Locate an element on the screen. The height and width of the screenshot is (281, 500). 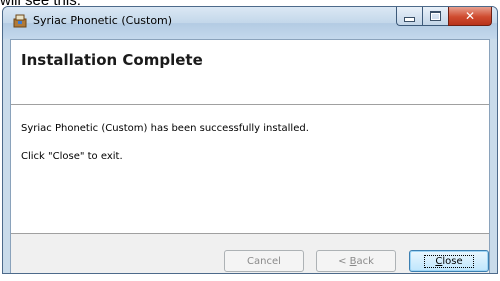
back-mnemonic: B is located at coordinates (353, 261).